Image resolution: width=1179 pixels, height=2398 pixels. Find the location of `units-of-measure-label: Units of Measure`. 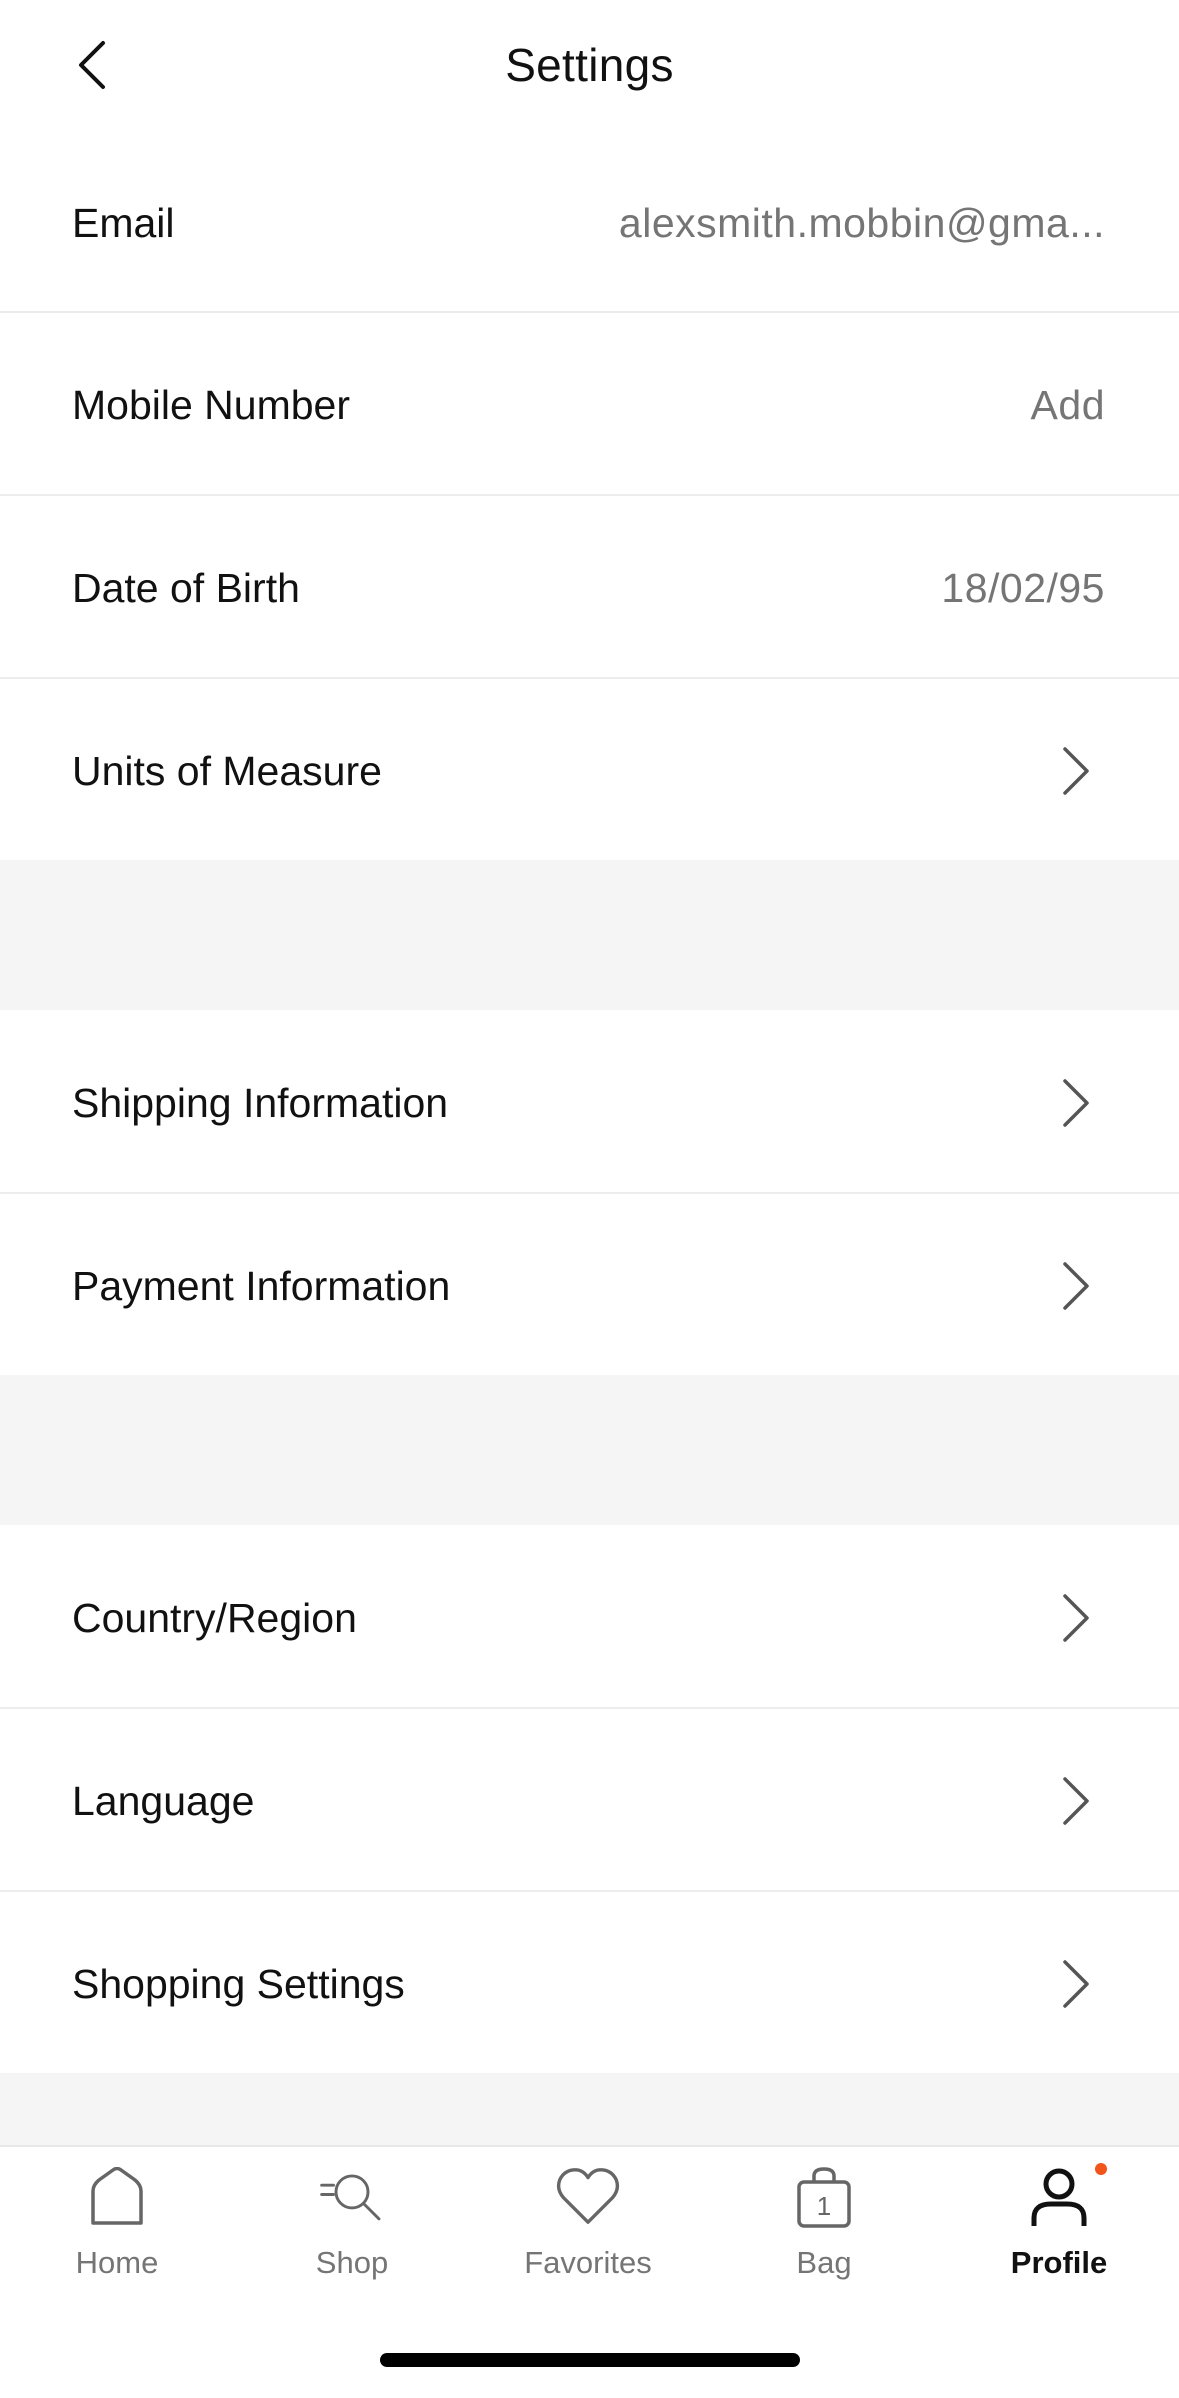

units-of-measure-label: Units of Measure is located at coordinates (227, 770).